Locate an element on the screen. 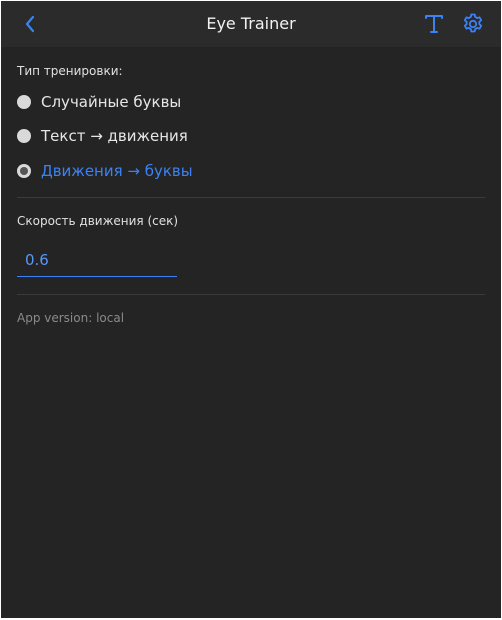 Image resolution: width=502 pixels, height=620 pixels. radio-text-to-movements: Текст → движения is located at coordinates (102, 136).